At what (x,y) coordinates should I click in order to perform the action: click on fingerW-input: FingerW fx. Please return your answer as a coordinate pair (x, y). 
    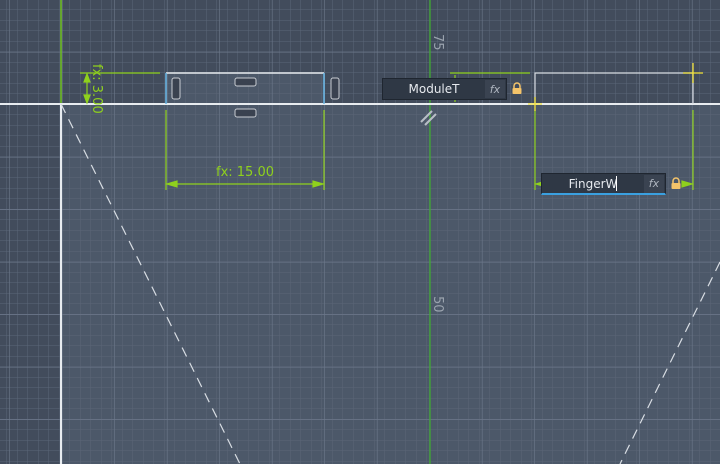
    Looking at the image, I should click on (603, 184).